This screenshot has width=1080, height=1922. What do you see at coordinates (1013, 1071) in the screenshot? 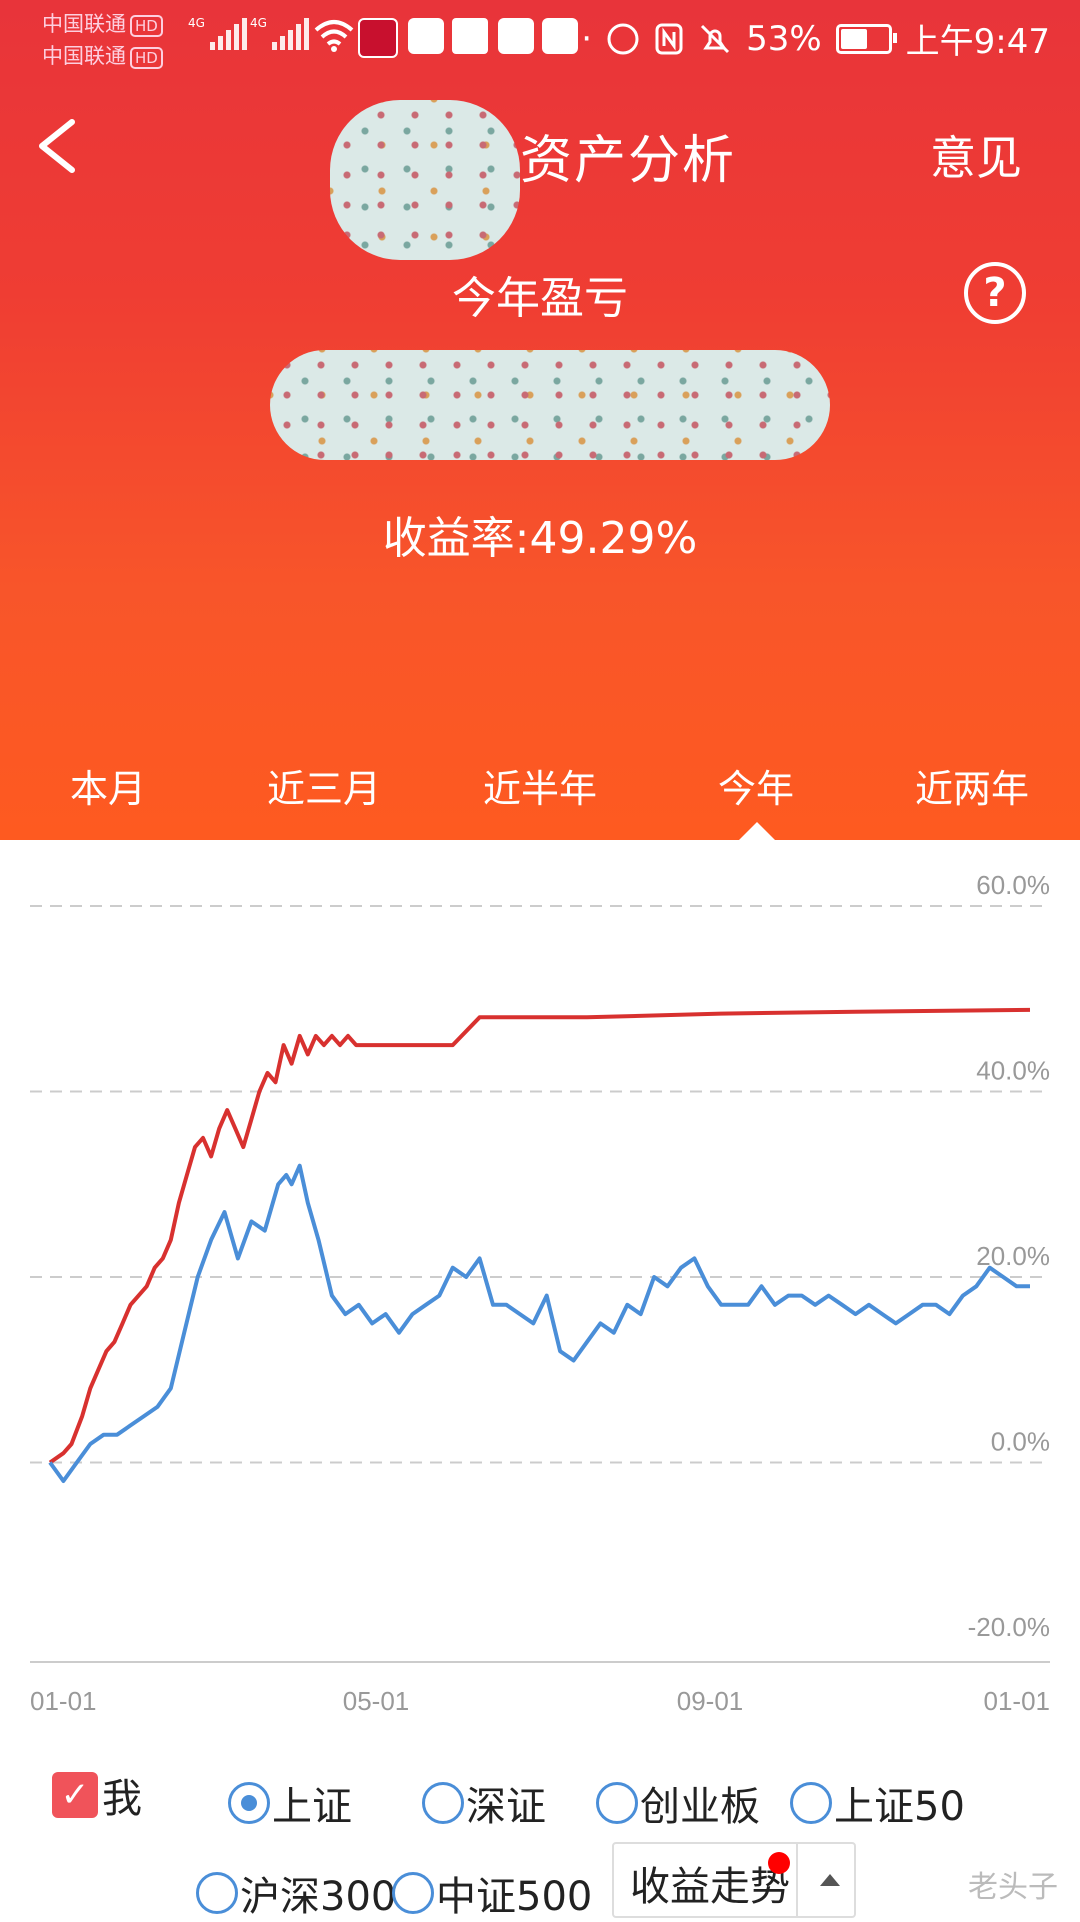
I see `y-tick-label: 40.0%` at bounding box center [1013, 1071].